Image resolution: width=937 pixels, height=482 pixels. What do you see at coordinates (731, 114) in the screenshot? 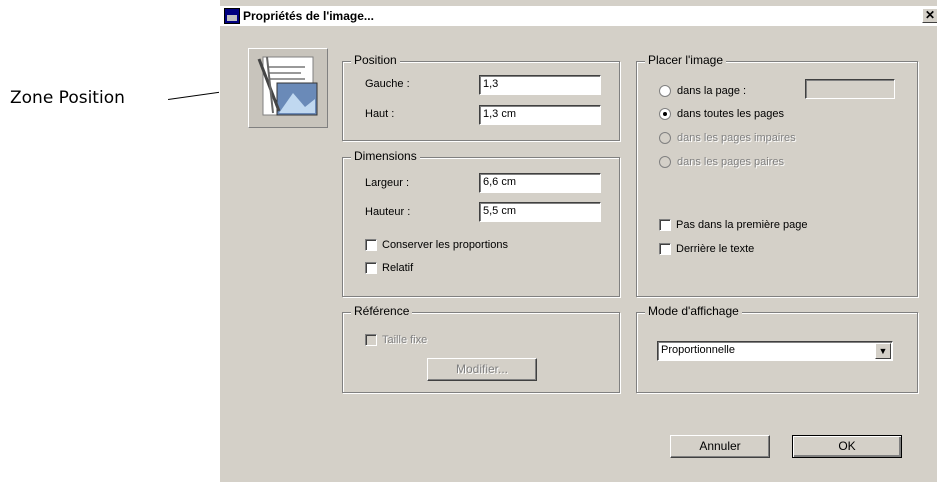
I see `radio-all-pages-label: dans toutes les pages` at bounding box center [731, 114].